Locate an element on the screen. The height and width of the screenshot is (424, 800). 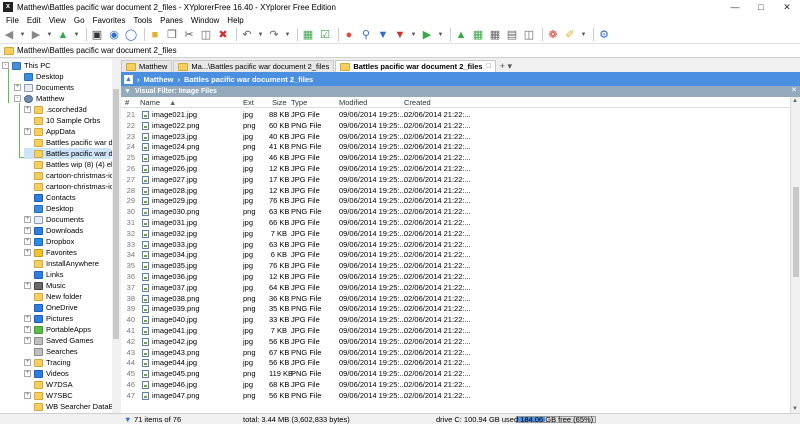
tree-item: + Favorites is located at coordinates (67, 252).